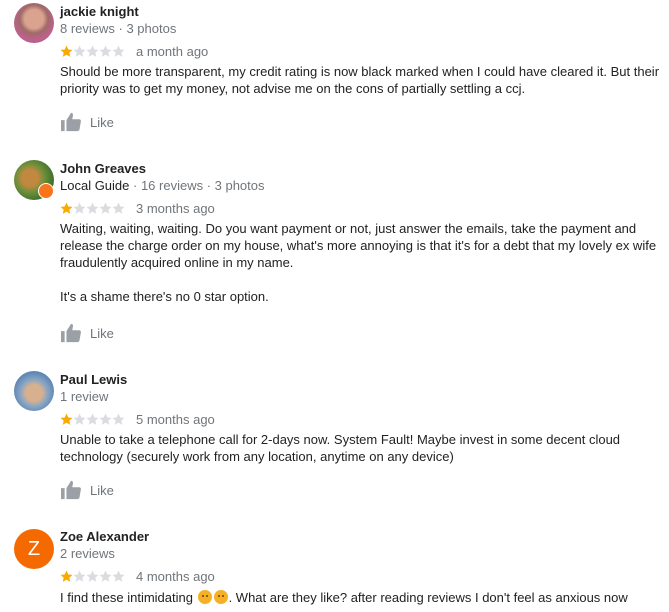 Image resolution: width=669 pixels, height=612 pixels. I want to click on avatar-letter: Z, so click(34, 548).